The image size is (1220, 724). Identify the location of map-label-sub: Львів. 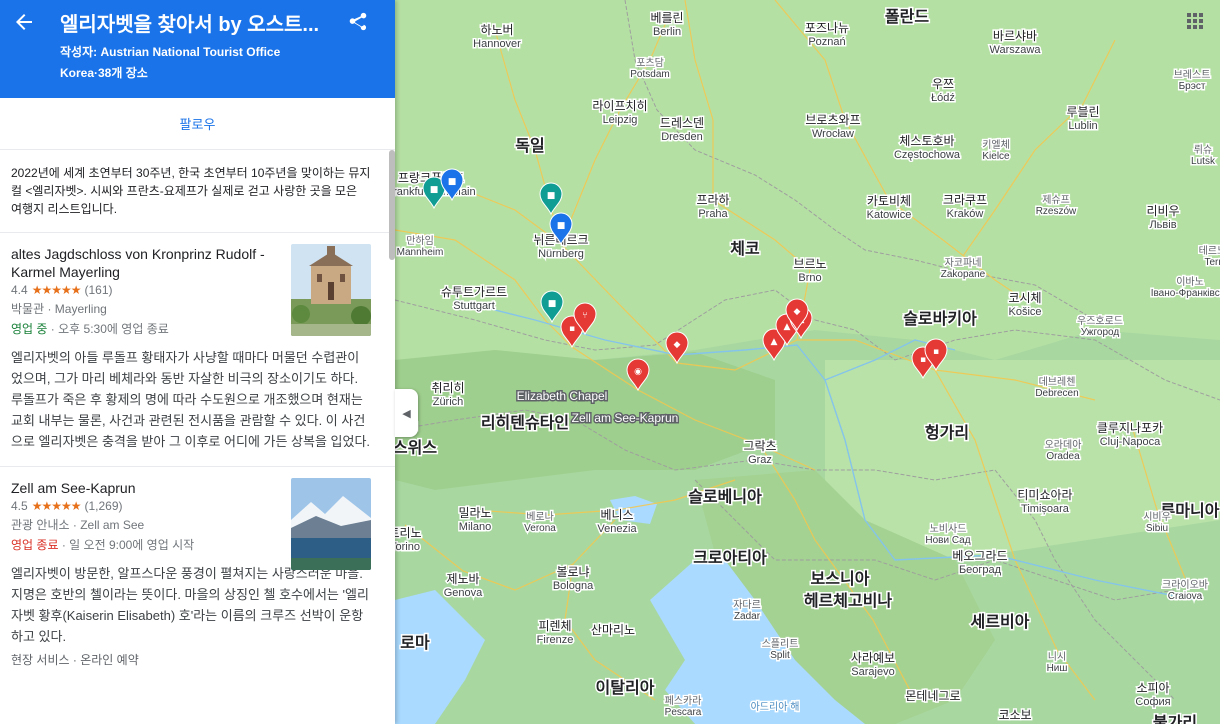
(1163, 225).